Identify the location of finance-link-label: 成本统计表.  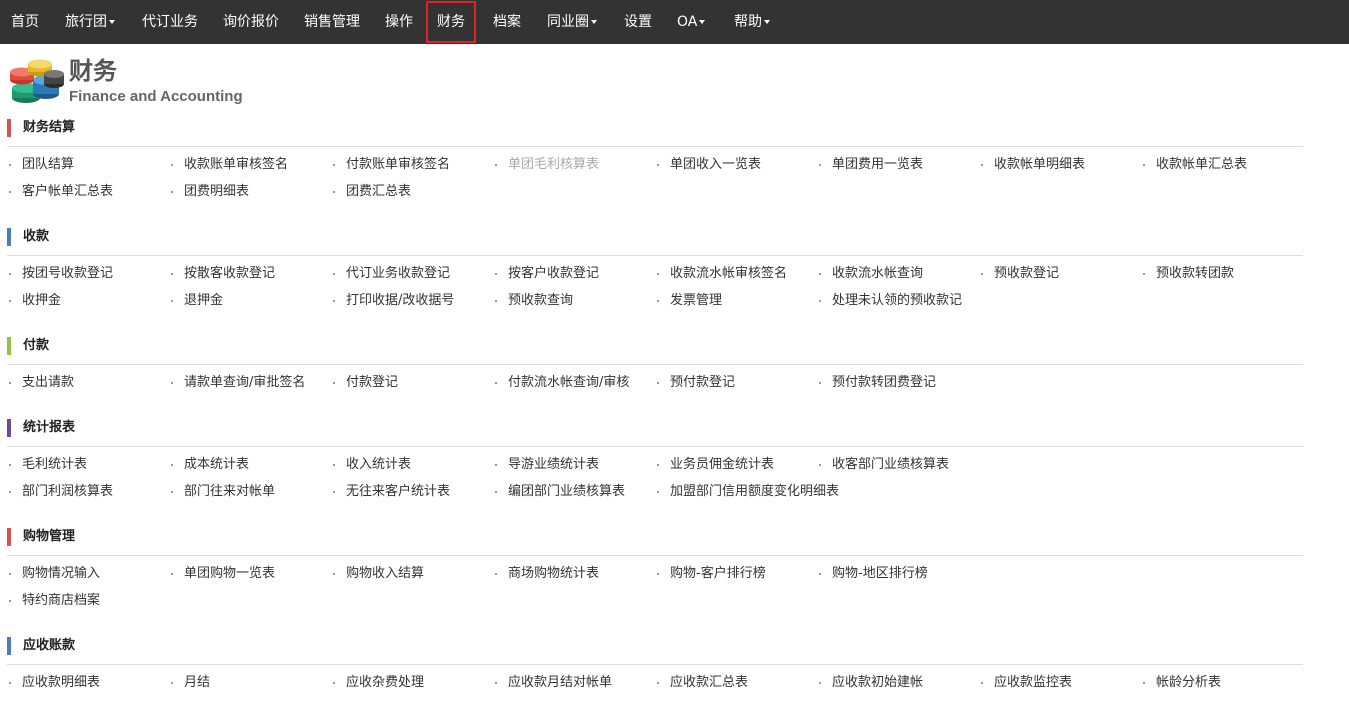
(217, 464).